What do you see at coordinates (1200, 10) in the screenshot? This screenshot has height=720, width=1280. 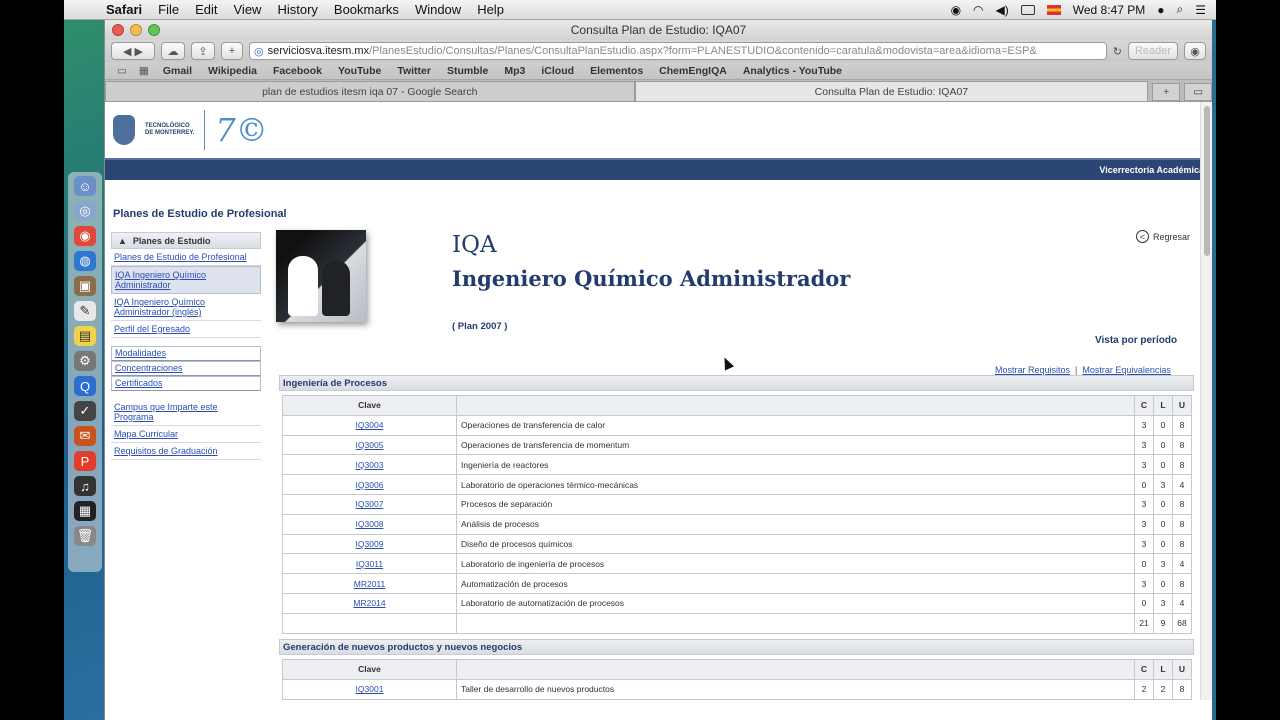 I see `notification-list-icon: ☰` at bounding box center [1200, 10].